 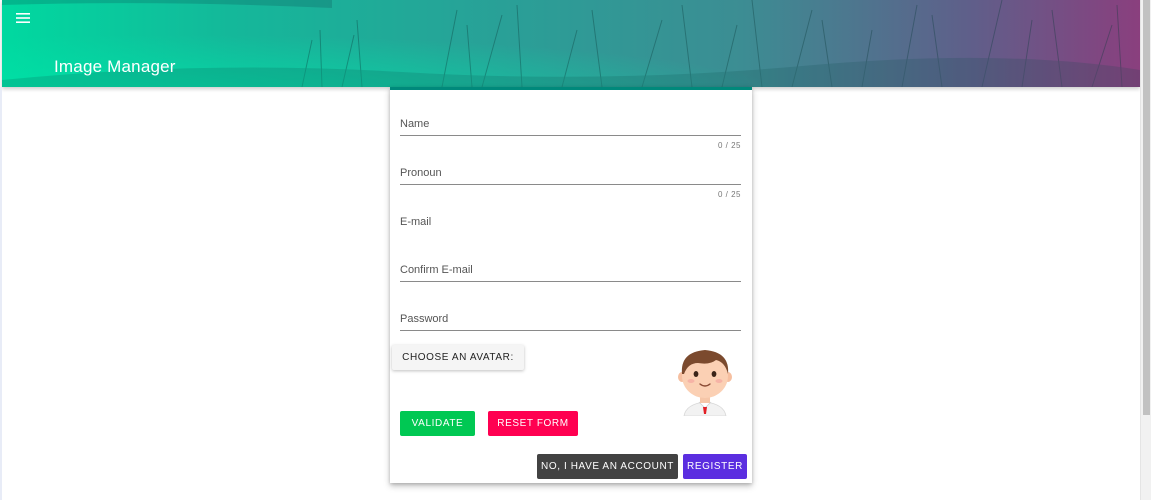 I want to click on pronoun-counter: 0 / 25, so click(x=729, y=194).